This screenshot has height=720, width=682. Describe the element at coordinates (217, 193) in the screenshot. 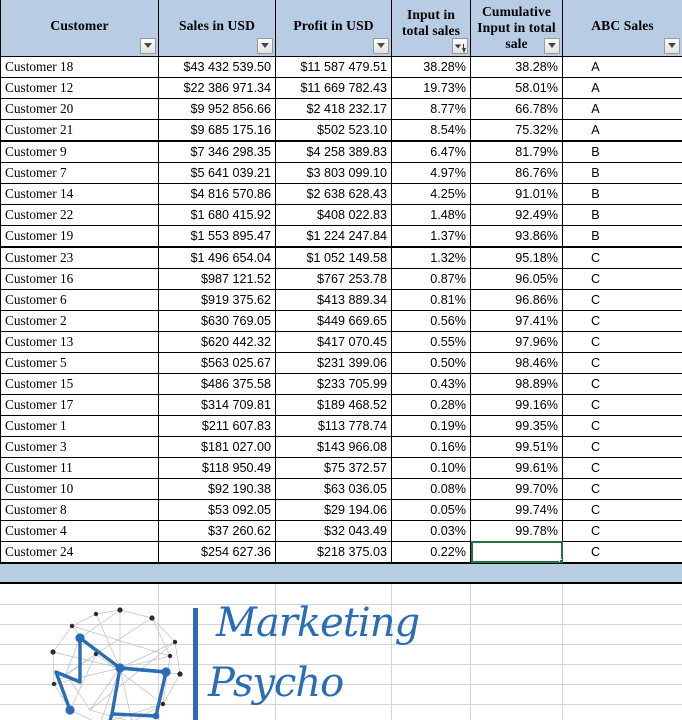

I see `cell-sales: $4 816 570.86` at that location.